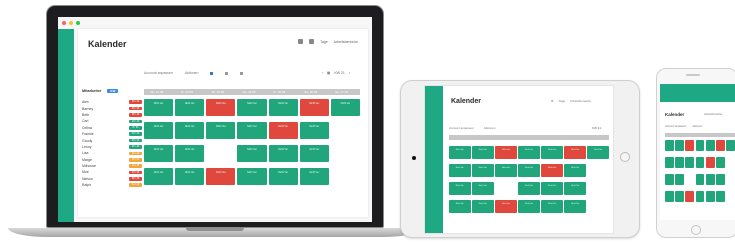 This screenshot has height=250, width=735. I want to click on settings-icon, so click(301, 41).